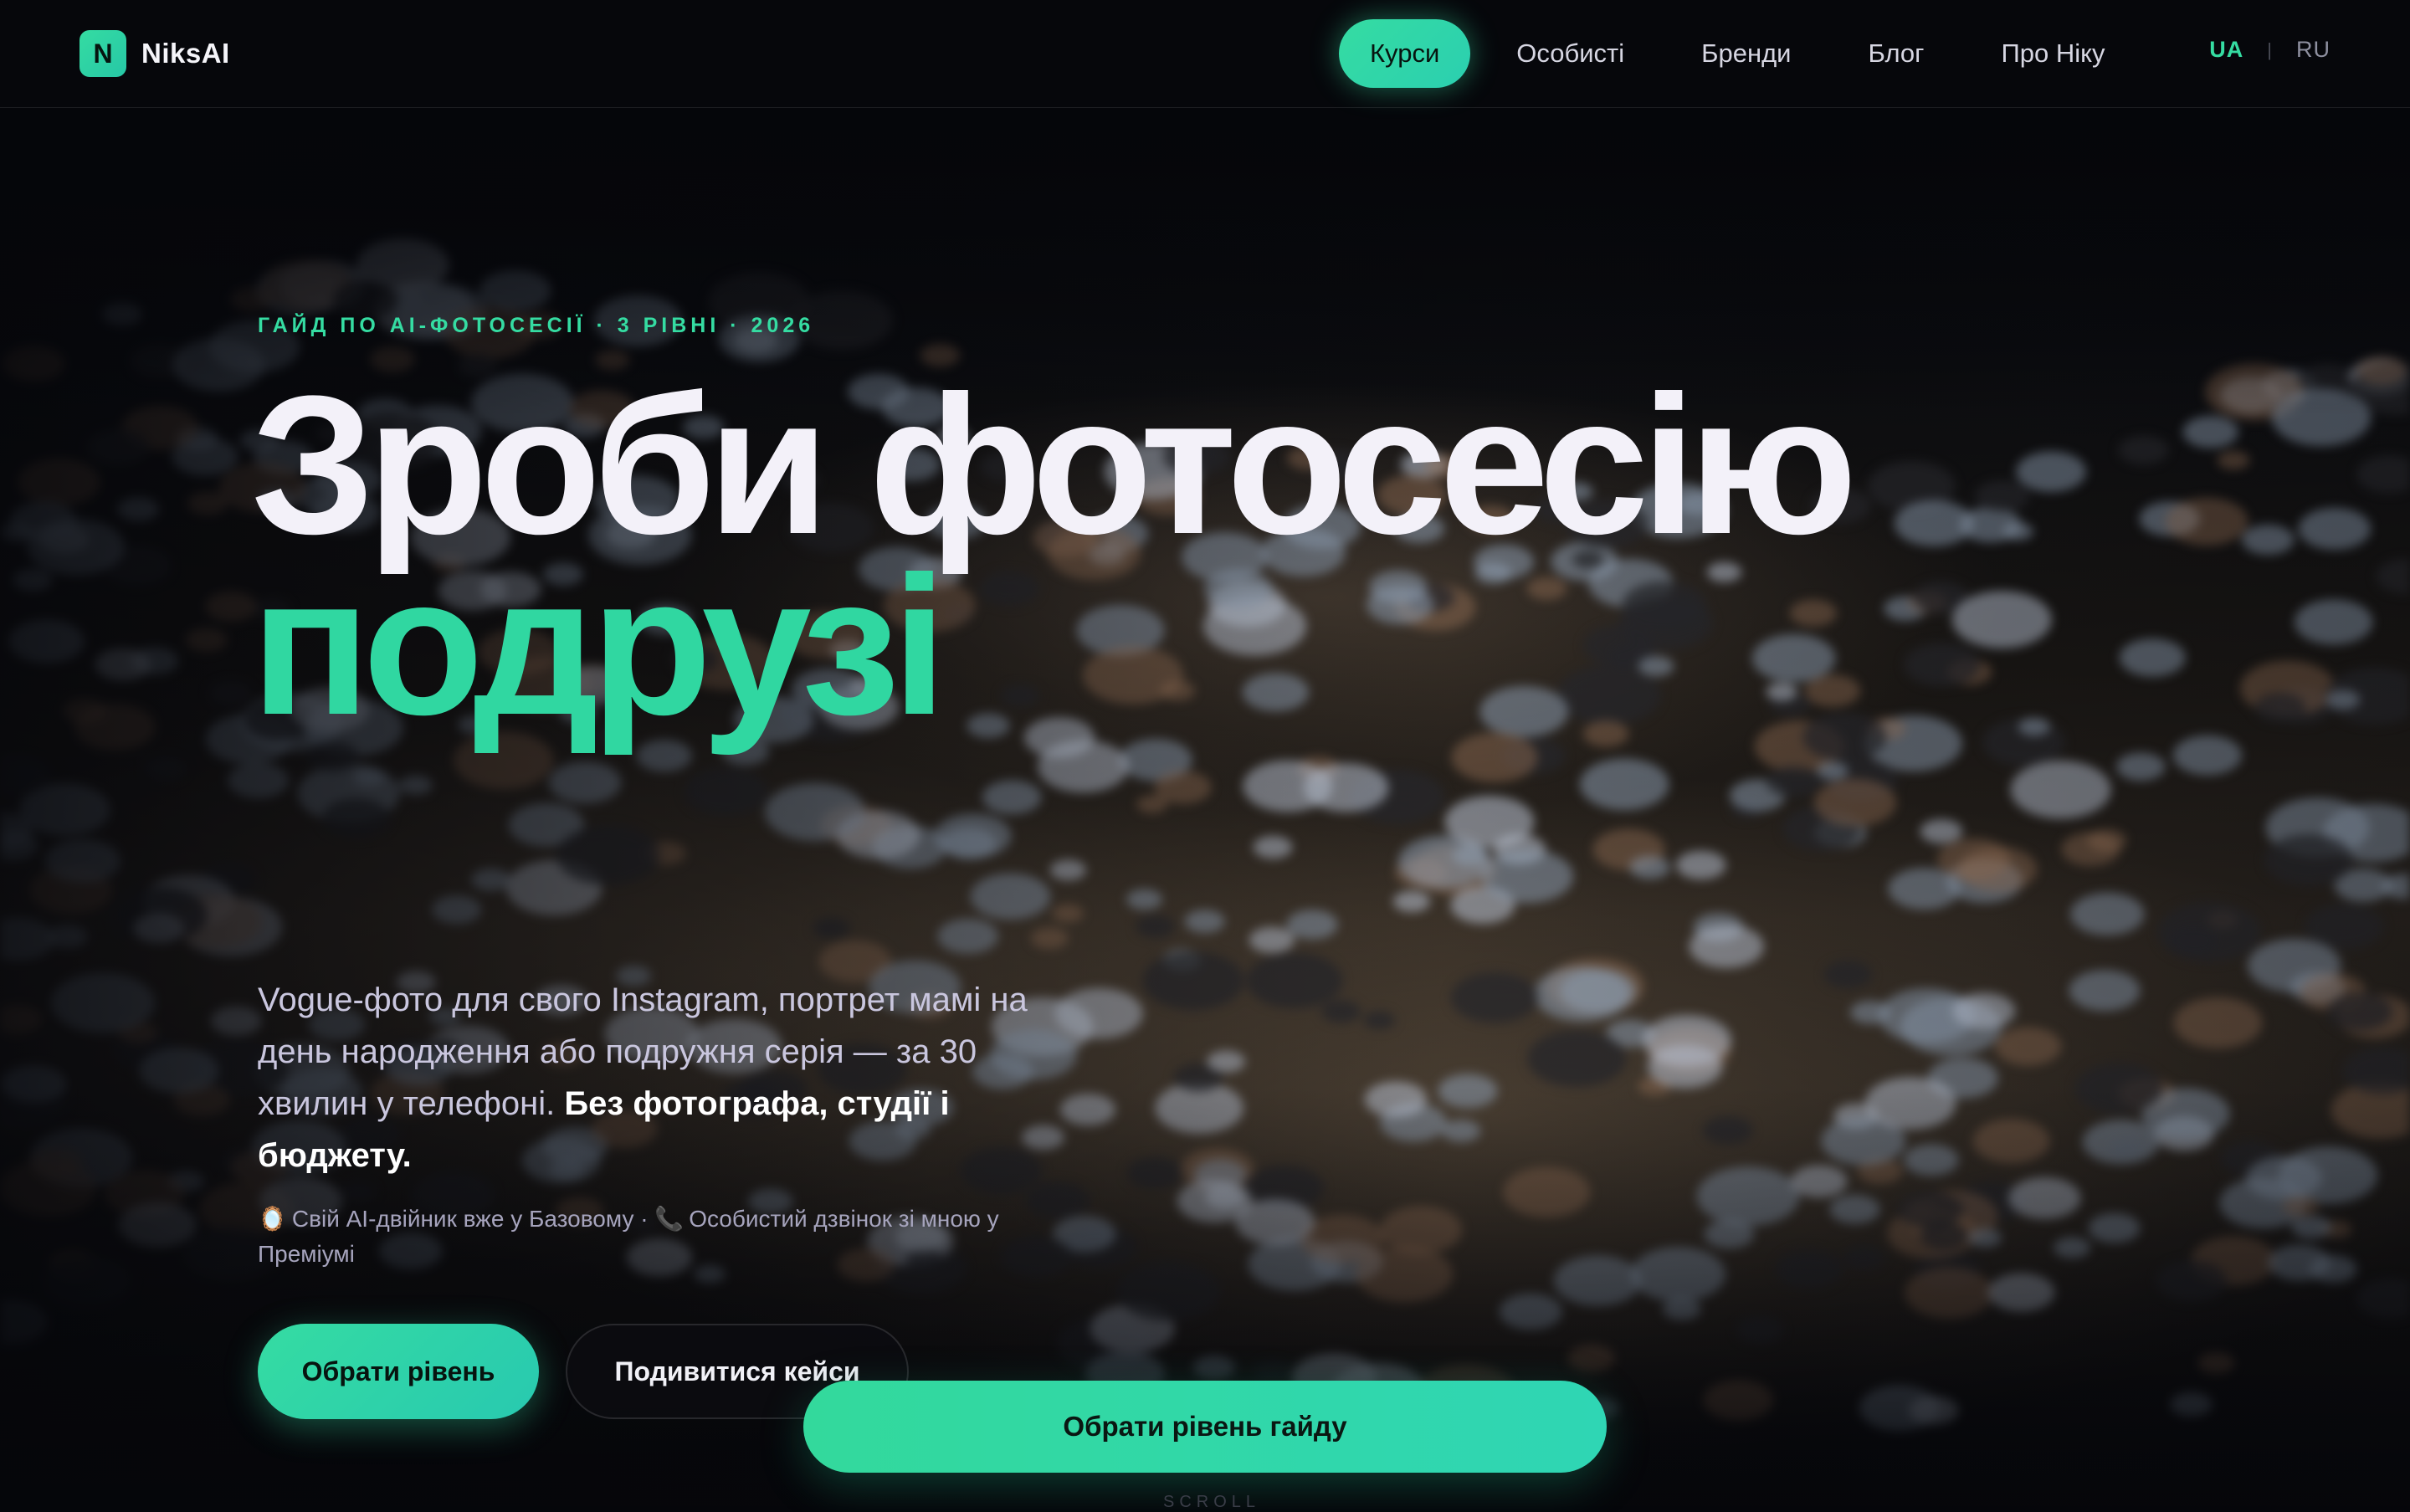 Image resolution: width=2410 pixels, height=1512 pixels. I want to click on phone-icon: 📞, so click(669, 1219).